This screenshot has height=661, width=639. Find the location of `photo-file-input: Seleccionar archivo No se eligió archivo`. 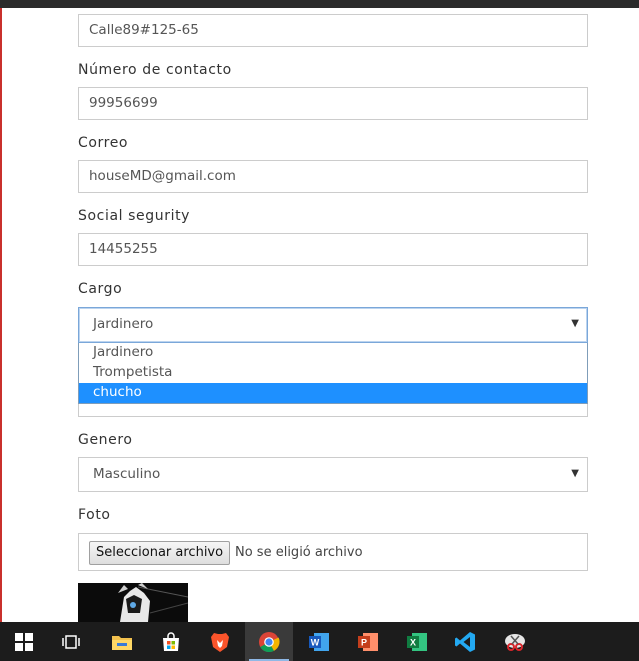

photo-file-input: Seleccionar archivo No se eligió archivo is located at coordinates (333, 552).